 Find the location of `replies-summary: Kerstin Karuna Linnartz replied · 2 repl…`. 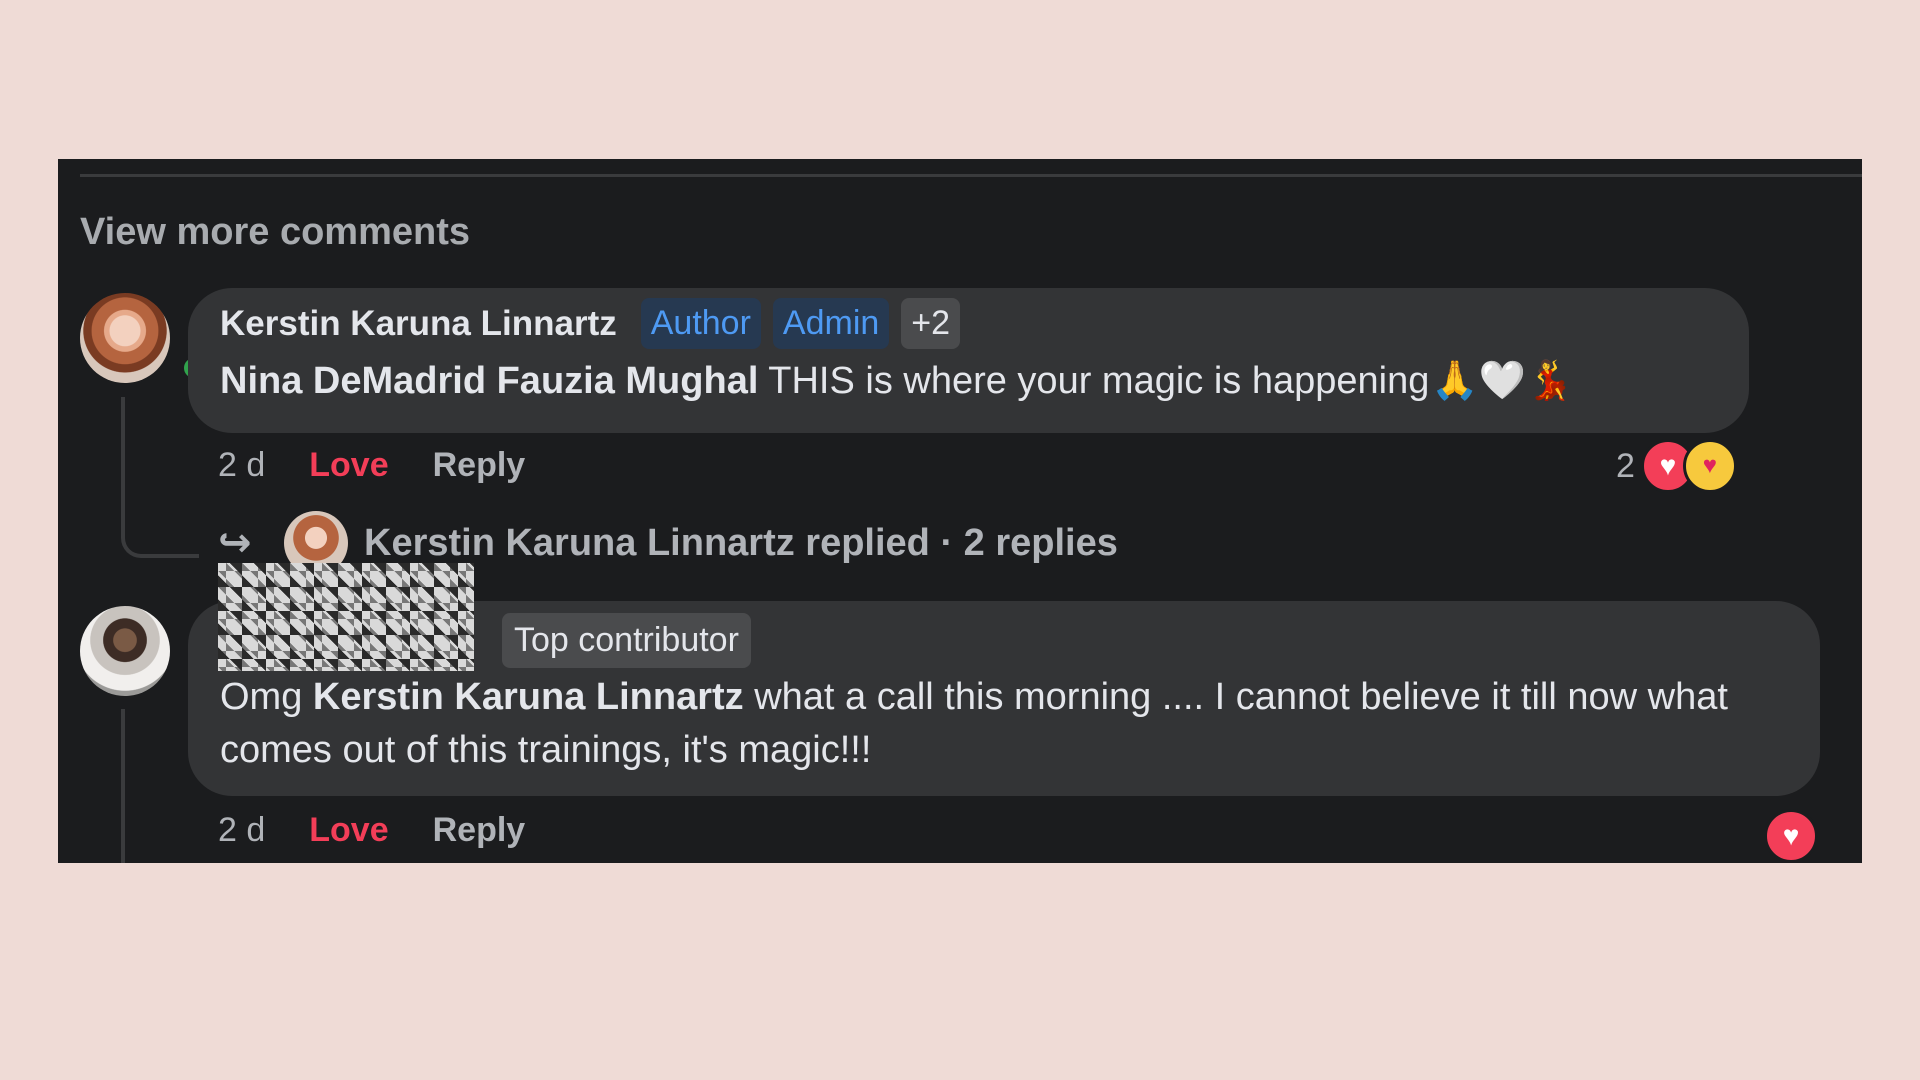

replies-summary: Kerstin Karuna Linnartz replied · 2 repl… is located at coordinates (741, 542).